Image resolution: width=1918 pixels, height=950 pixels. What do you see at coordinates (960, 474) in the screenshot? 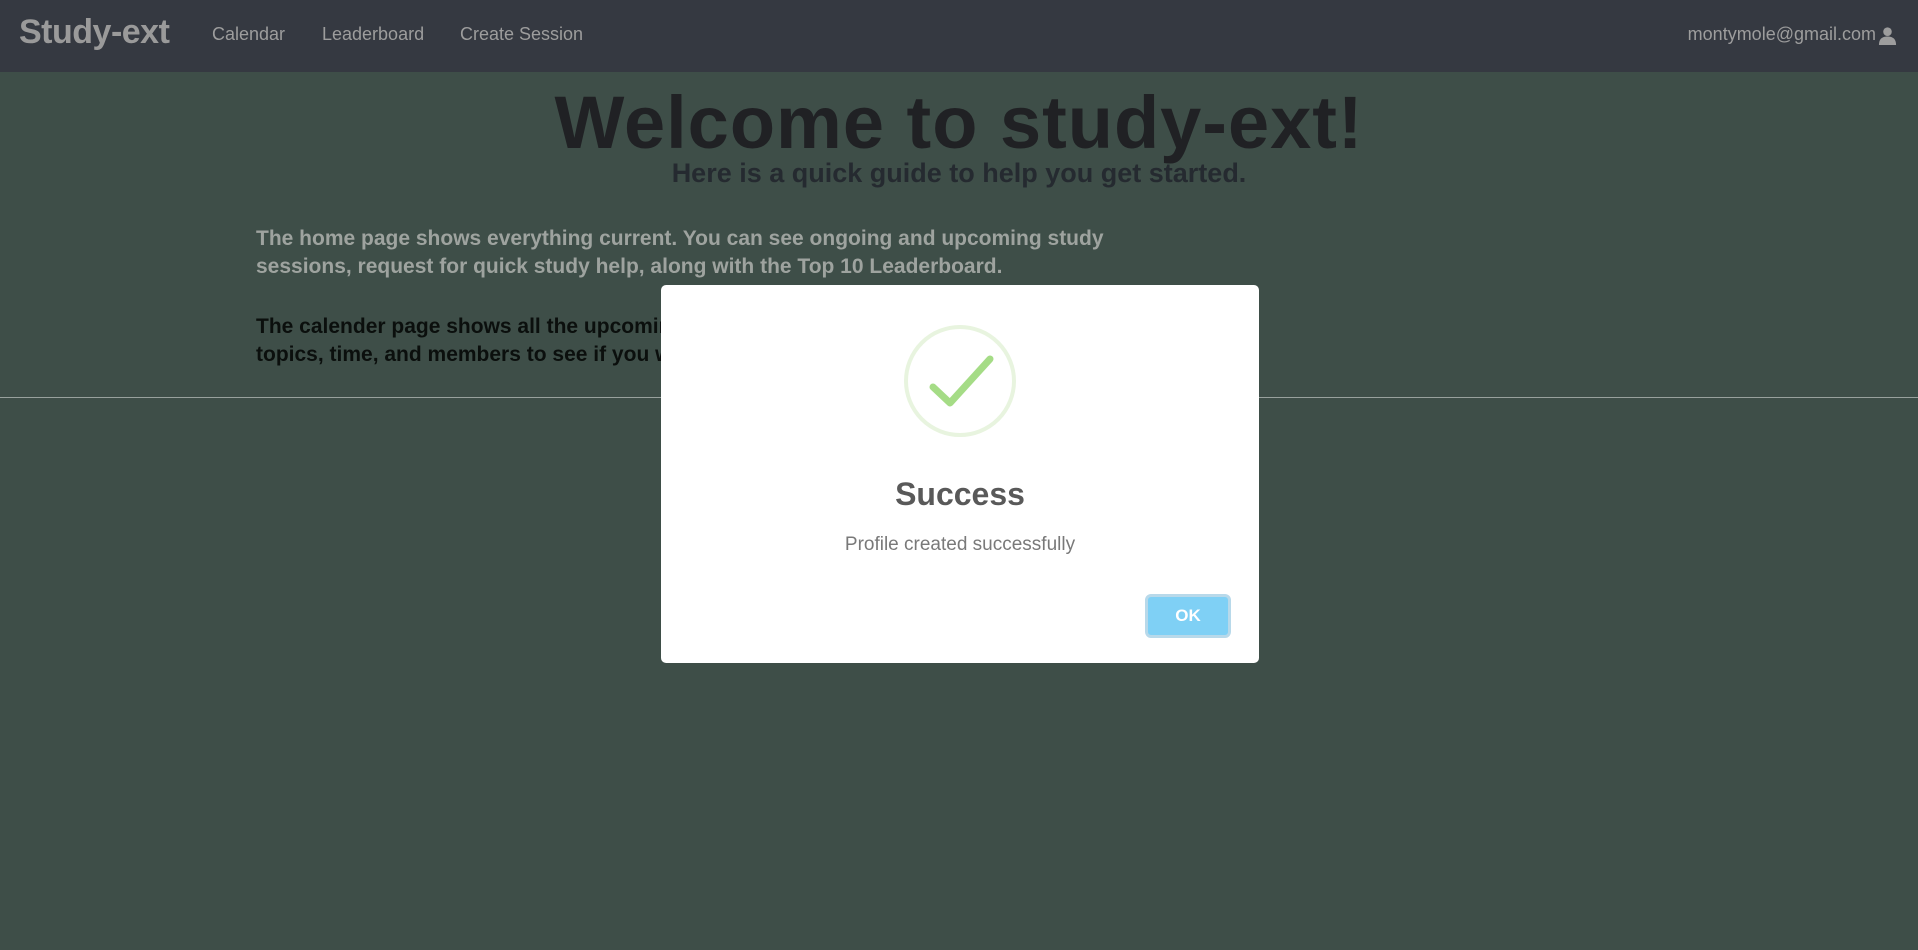
I see `success-modal: Success Profile created successfully OK` at bounding box center [960, 474].